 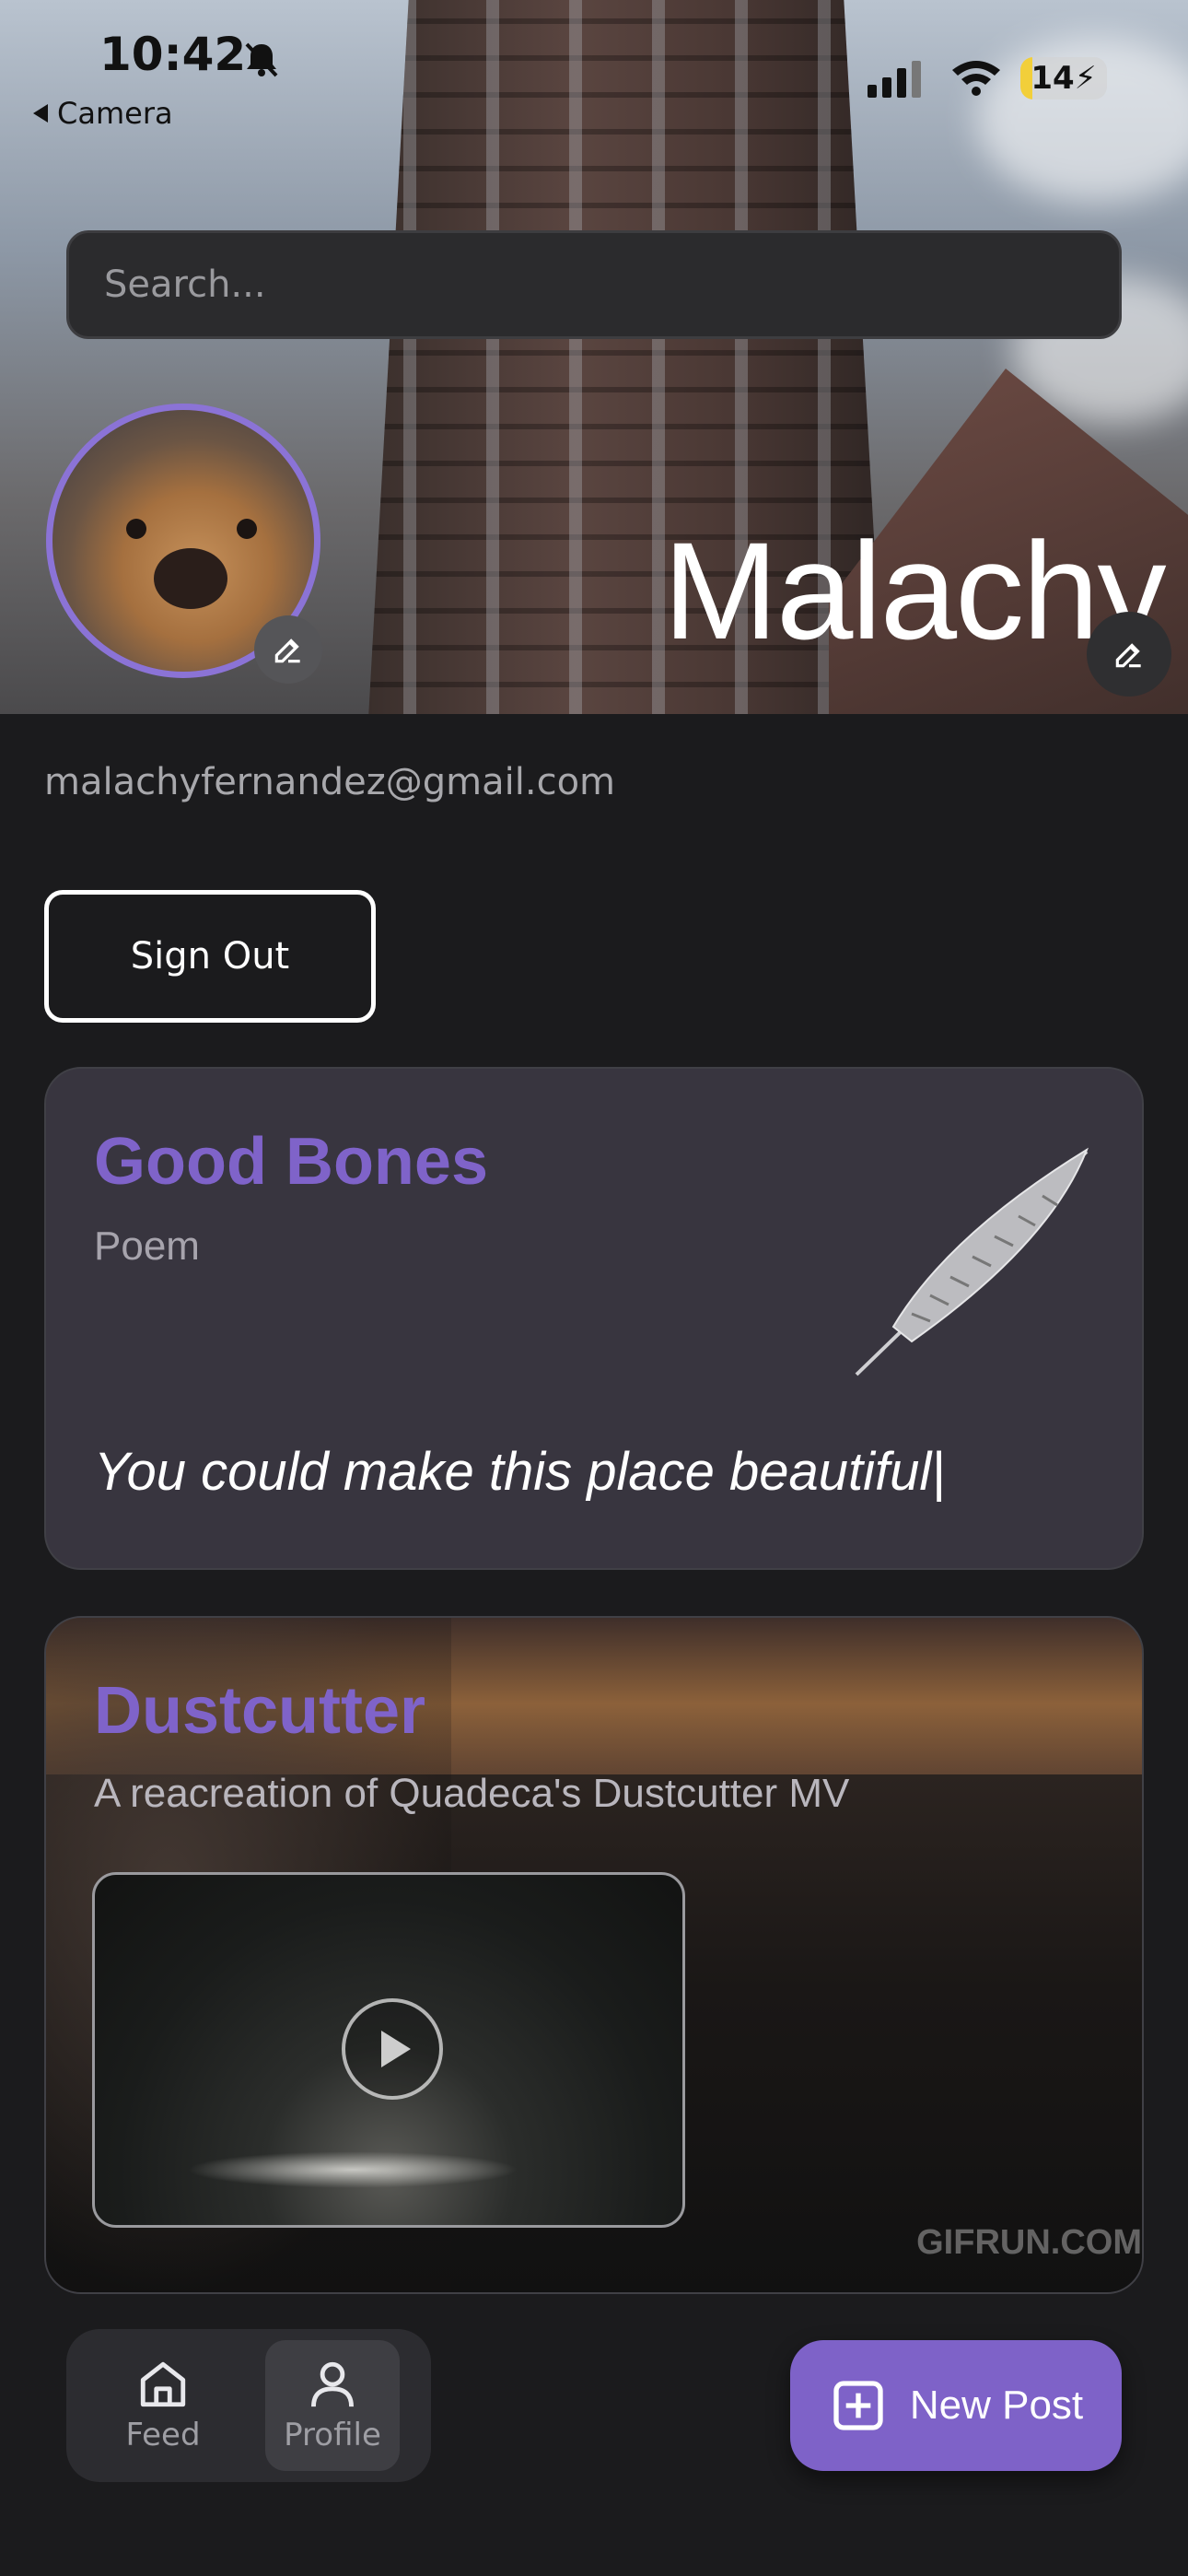 I want to click on tab-profile: Profile, so click(x=332, y=2405).